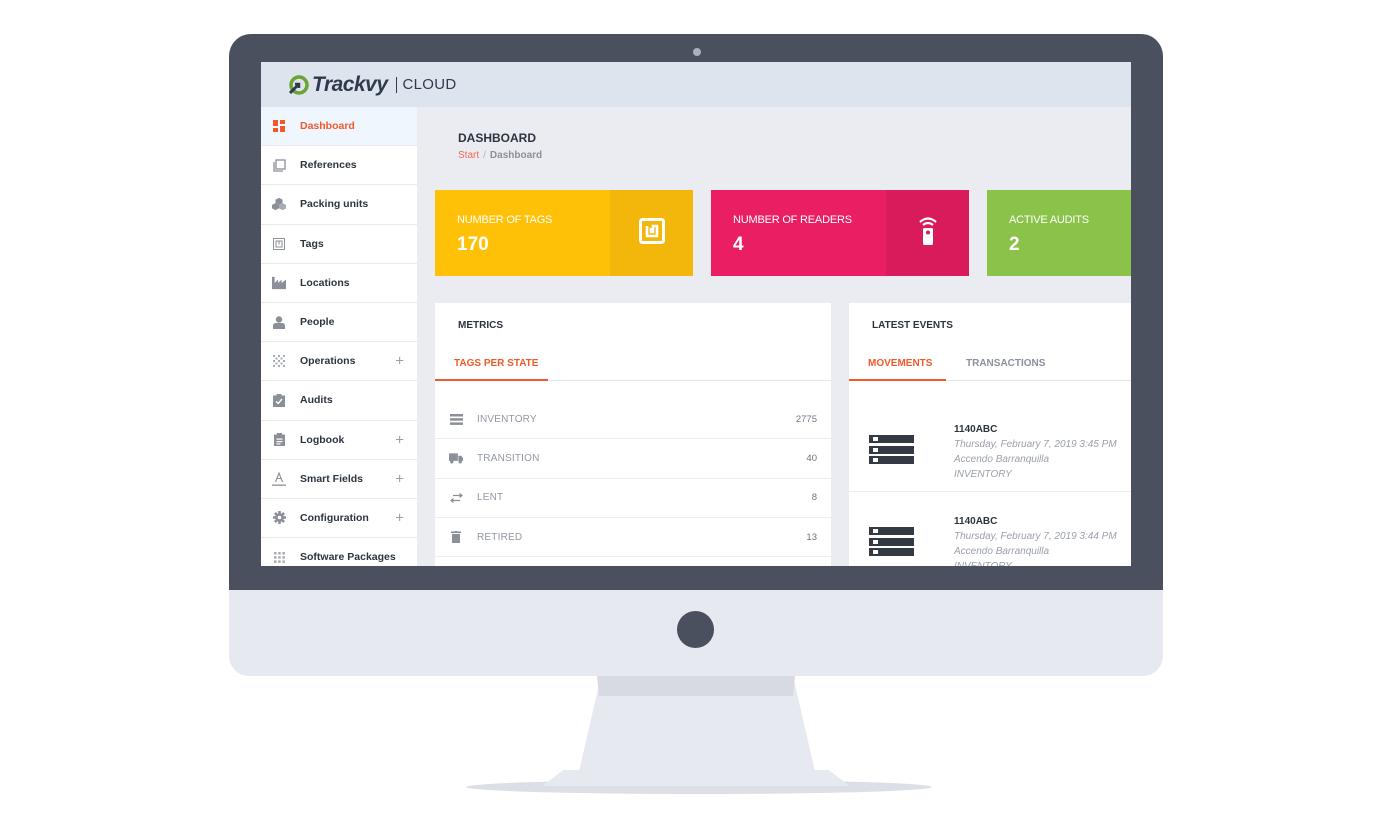  What do you see at coordinates (814, 498) in the screenshot?
I see `metric-value: 8` at bounding box center [814, 498].